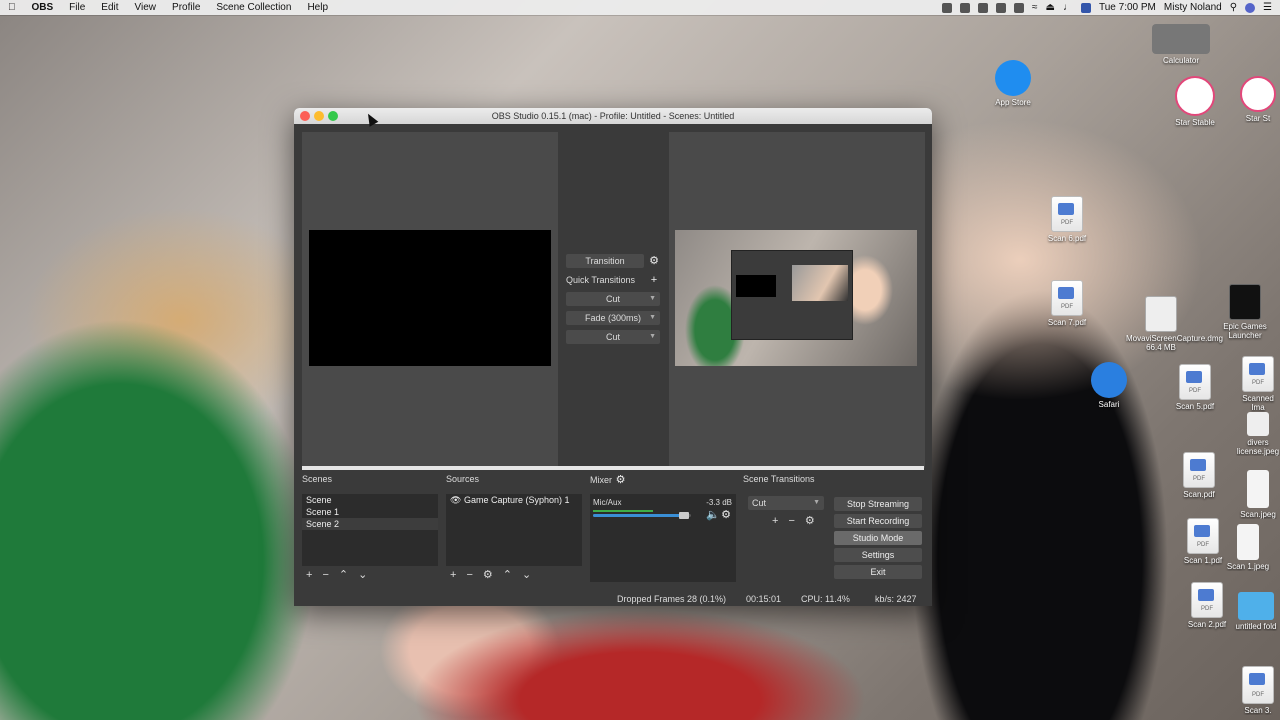 The width and height of the screenshot is (1280, 720). I want to click on list-item: Scene 2, so click(370, 524).